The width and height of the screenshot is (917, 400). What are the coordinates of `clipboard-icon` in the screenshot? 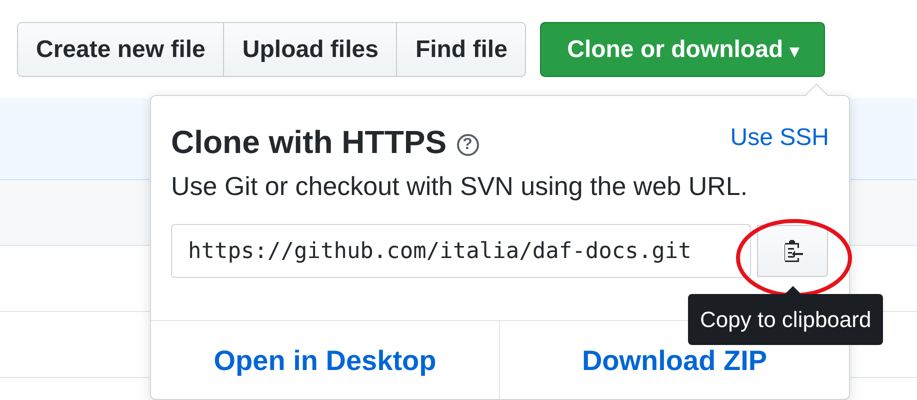 It's located at (793, 251).